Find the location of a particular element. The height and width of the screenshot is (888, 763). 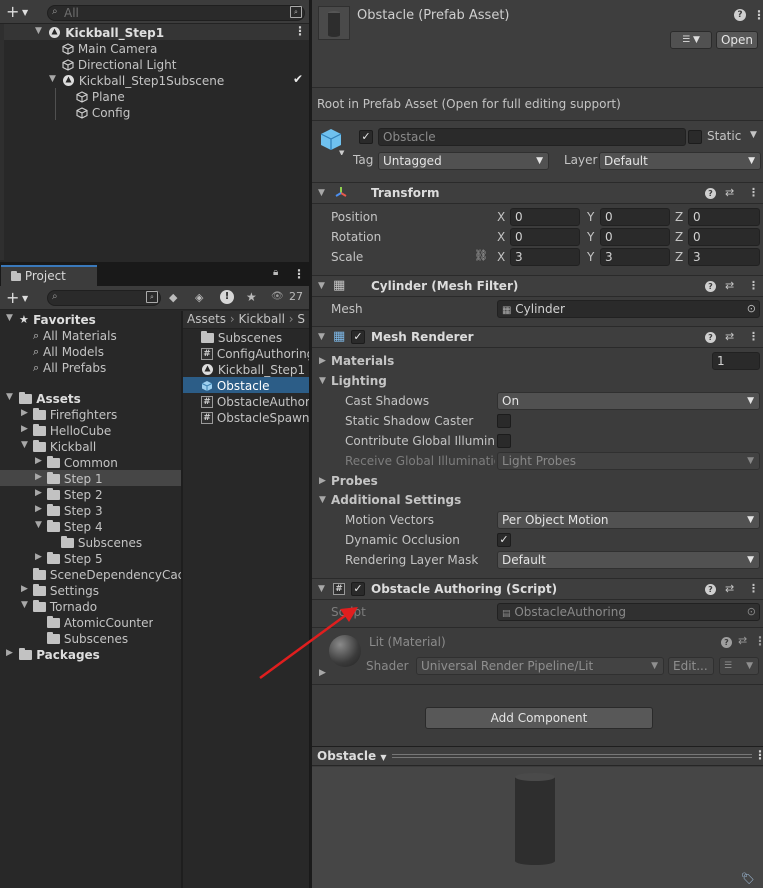

probes-label: Probes is located at coordinates (354, 481).